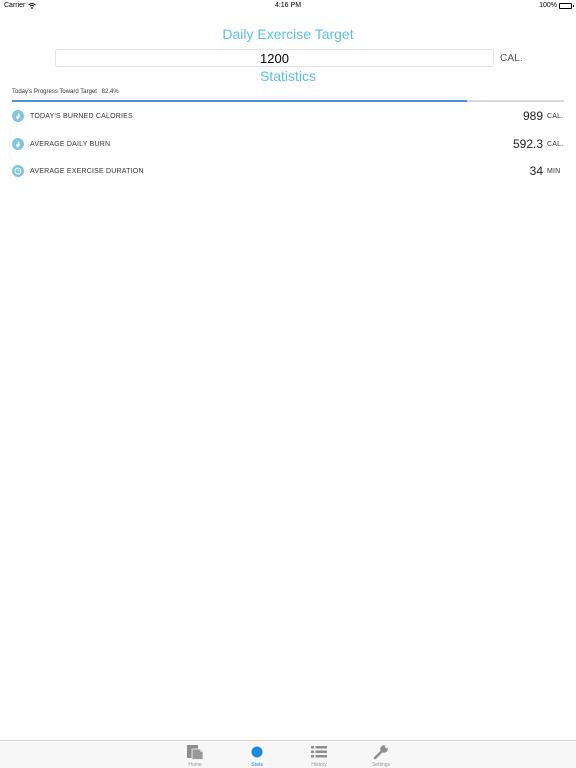  I want to click on tab-bar: Home Stats History Settings, so click(288, 754).